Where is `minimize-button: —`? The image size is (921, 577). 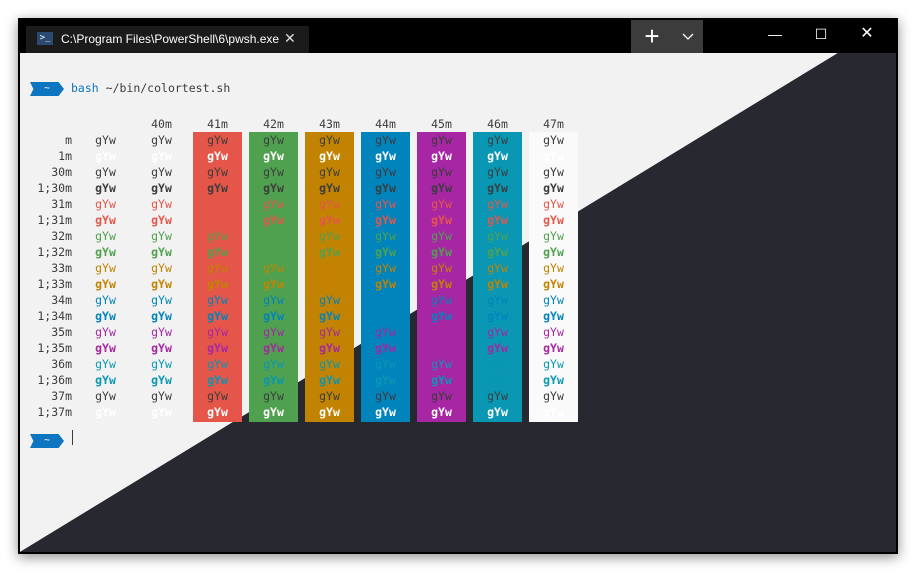 minimize-button: — is located at coordinates (775, 34).